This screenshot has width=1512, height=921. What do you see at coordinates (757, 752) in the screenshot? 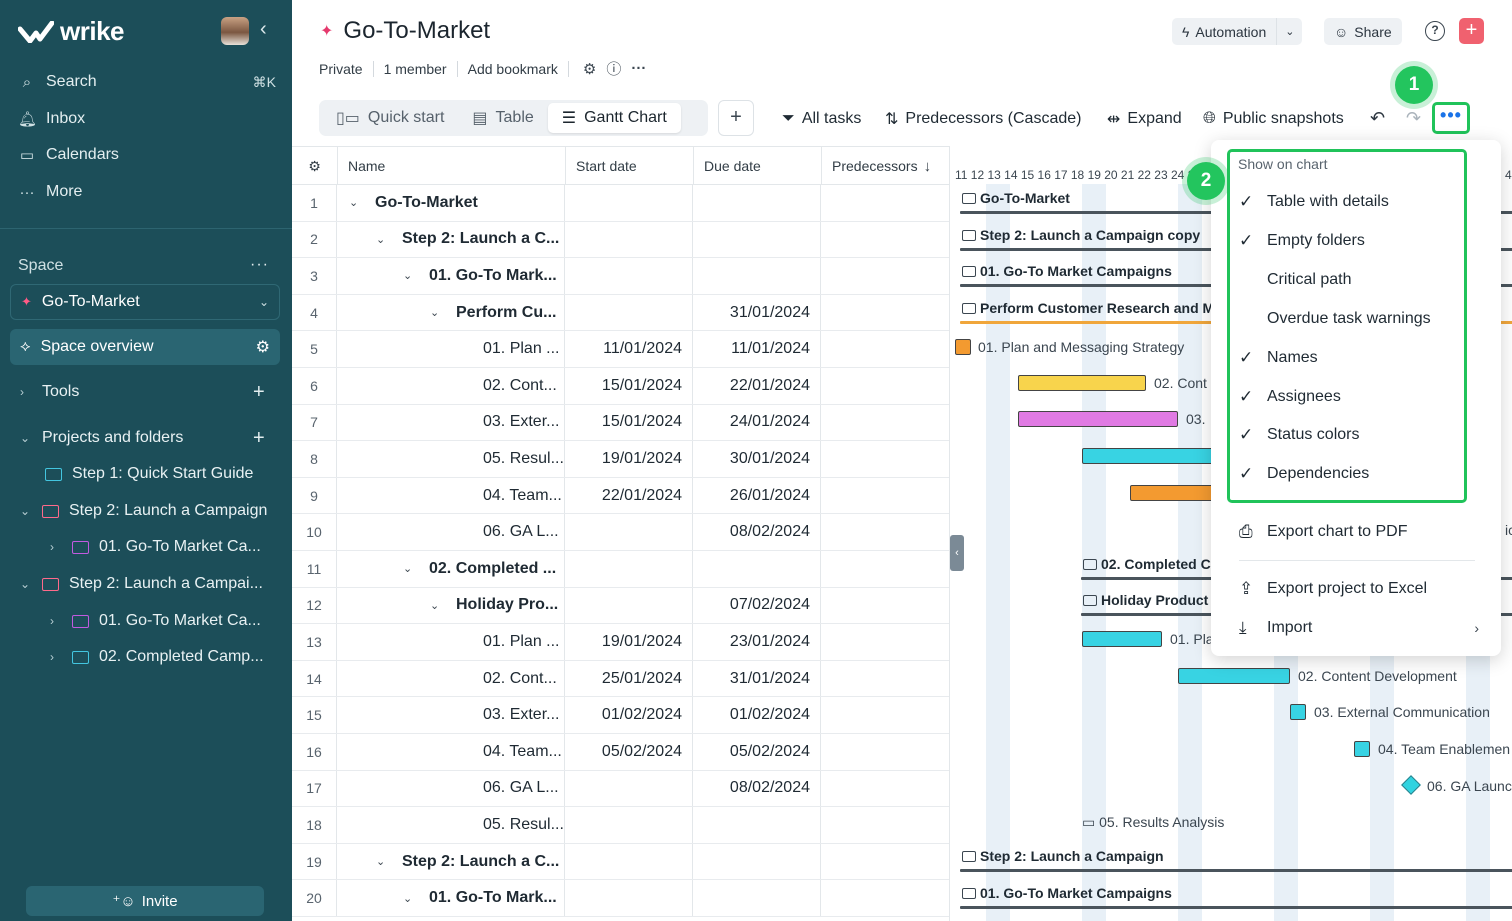
I see `due-date-cell: 05/02/2024` at bounding box center [757, 752].